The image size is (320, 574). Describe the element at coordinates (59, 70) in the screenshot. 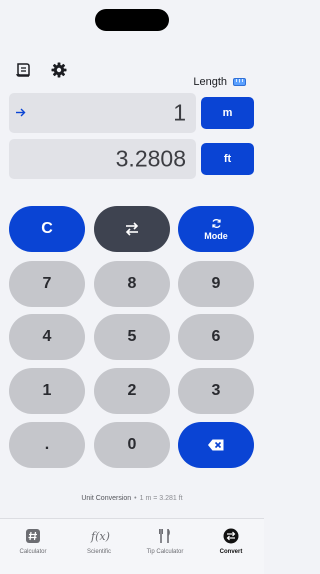

I see `gear-icon` at that location.